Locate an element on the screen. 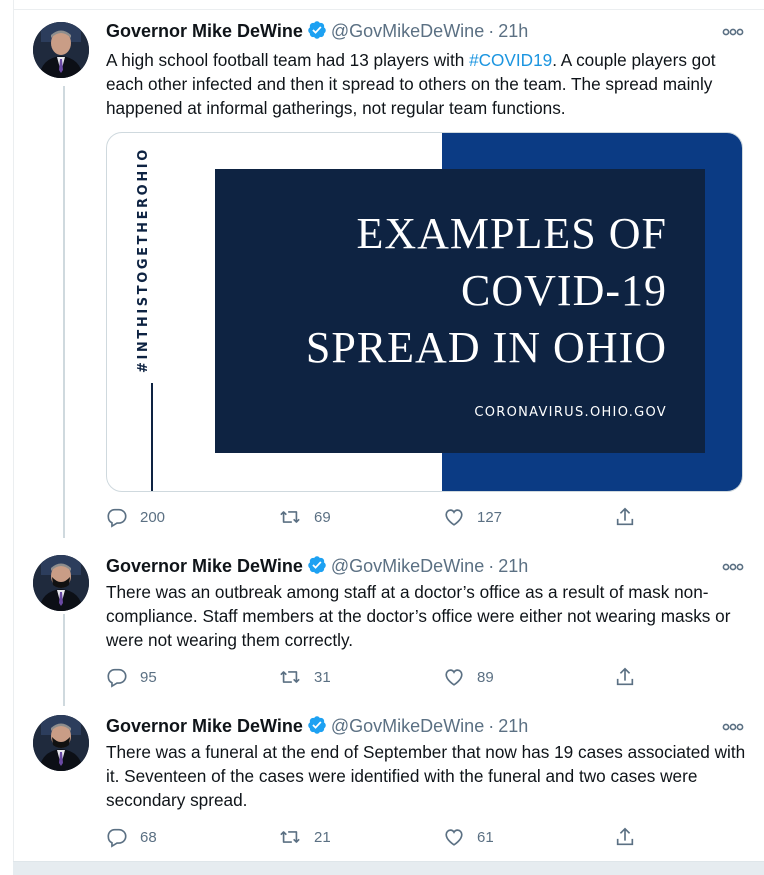 This screenshot has width=764, height=875. reply-count: 200 is located at coordinates (153, 517).